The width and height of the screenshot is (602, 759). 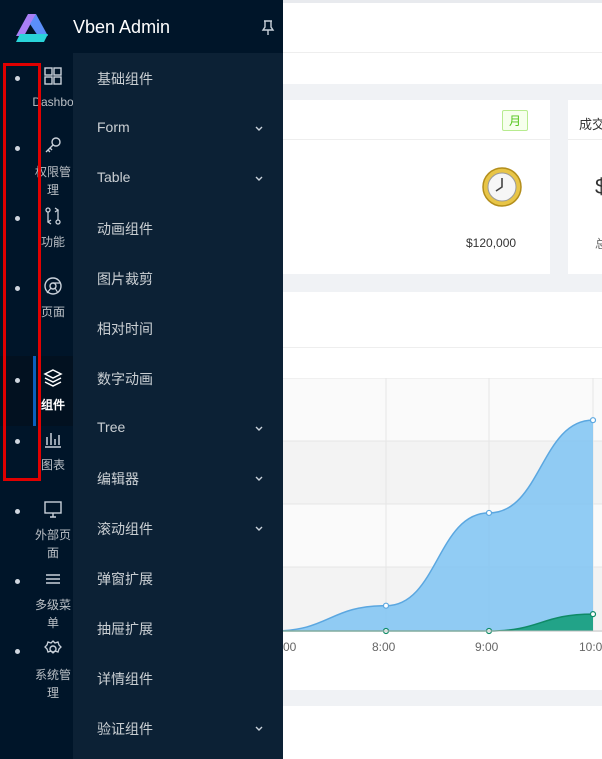 What do you see at coordinates (53, 440) in the screenshot?
I see `bar-chart-icon` at bounding box center [53, 440].